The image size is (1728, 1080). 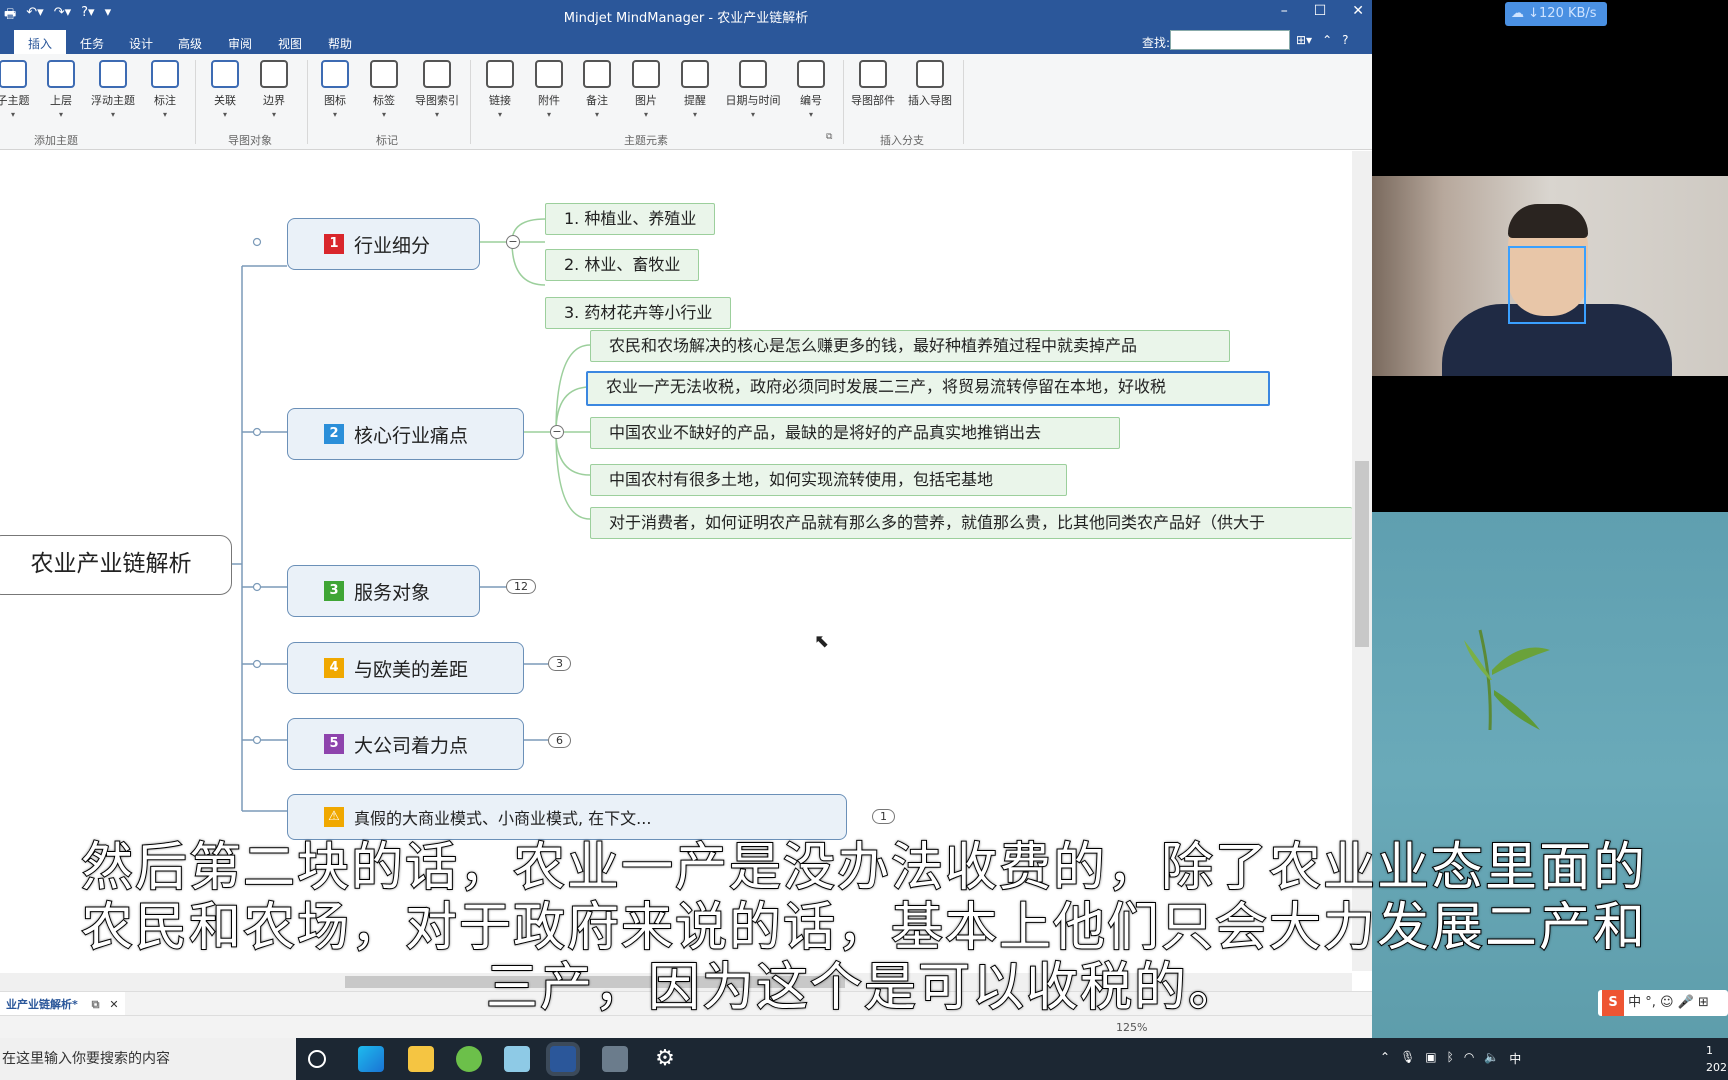 What do you see at coordinates (597, 89) in the screenshot?
I see `notes-button: 备注 ▾` at bounding box center [597, 89].